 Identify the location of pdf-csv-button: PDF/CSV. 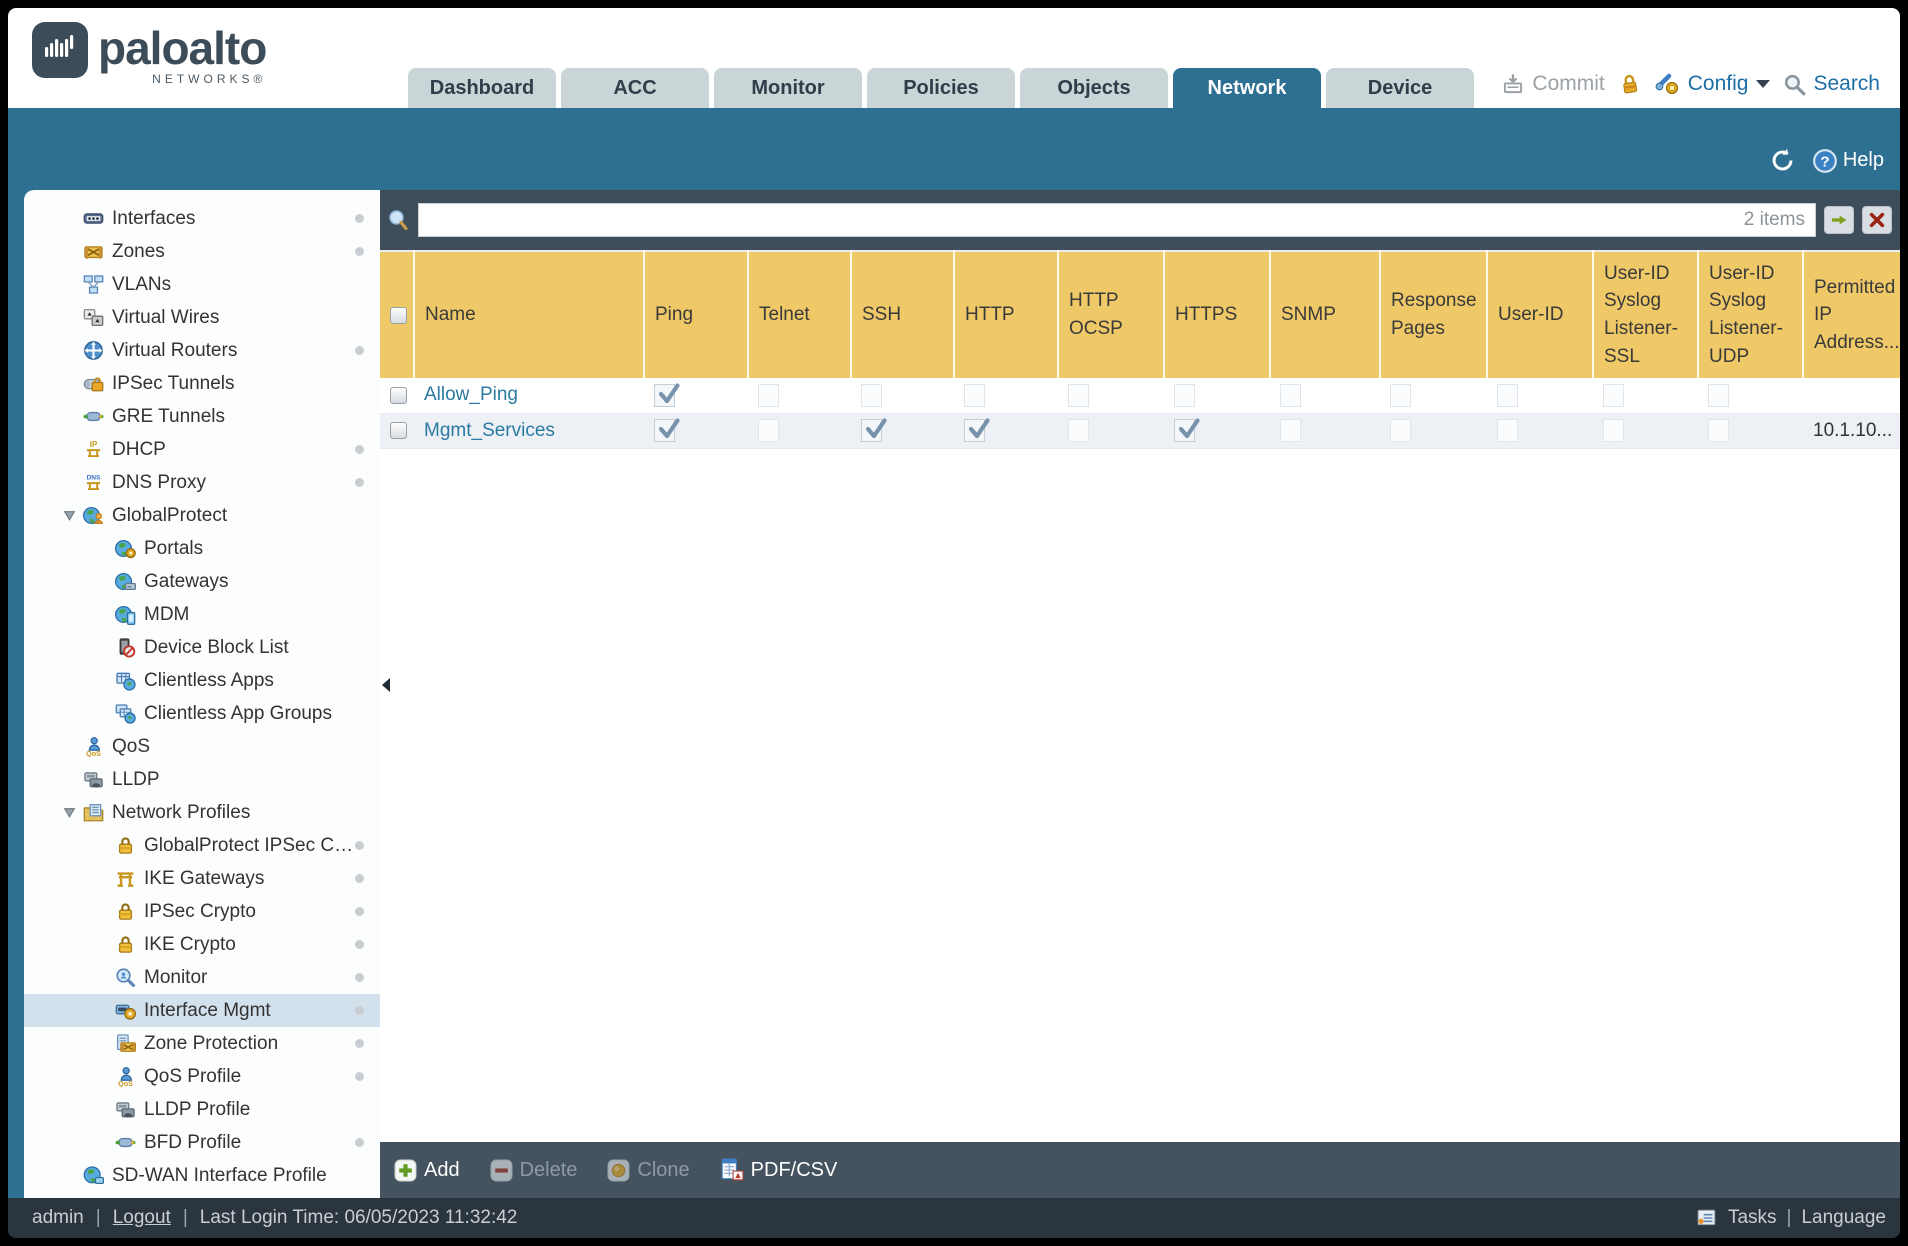
(778, 1170).